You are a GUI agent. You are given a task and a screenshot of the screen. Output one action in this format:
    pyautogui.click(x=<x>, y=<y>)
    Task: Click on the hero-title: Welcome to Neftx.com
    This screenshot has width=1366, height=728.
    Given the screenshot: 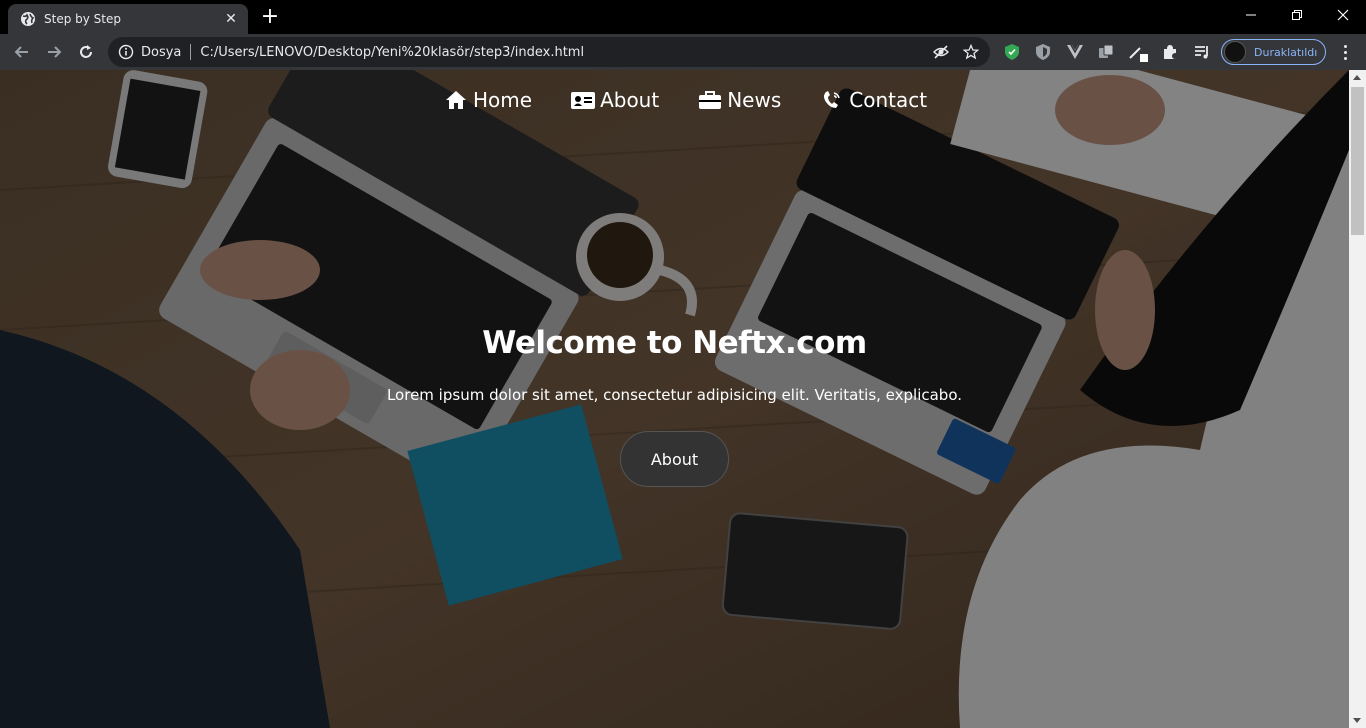 What is the action you would take?
    pyautogui.click(x=674, y=343)
    